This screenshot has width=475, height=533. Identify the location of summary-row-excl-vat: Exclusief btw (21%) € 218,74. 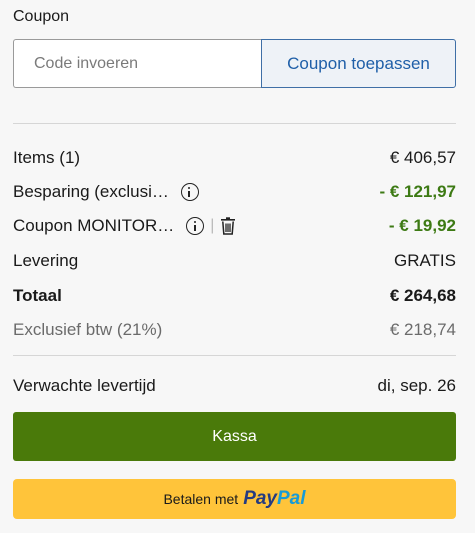
(234, 330).